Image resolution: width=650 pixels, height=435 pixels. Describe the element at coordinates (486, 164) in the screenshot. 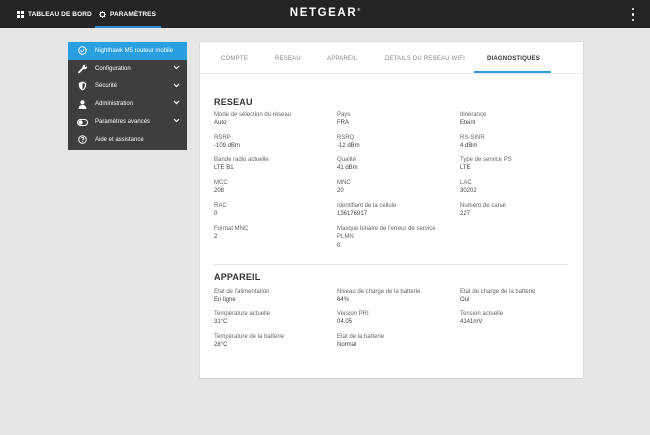

I see `field-ps-service-type: Type de service PS LTE` at that location.